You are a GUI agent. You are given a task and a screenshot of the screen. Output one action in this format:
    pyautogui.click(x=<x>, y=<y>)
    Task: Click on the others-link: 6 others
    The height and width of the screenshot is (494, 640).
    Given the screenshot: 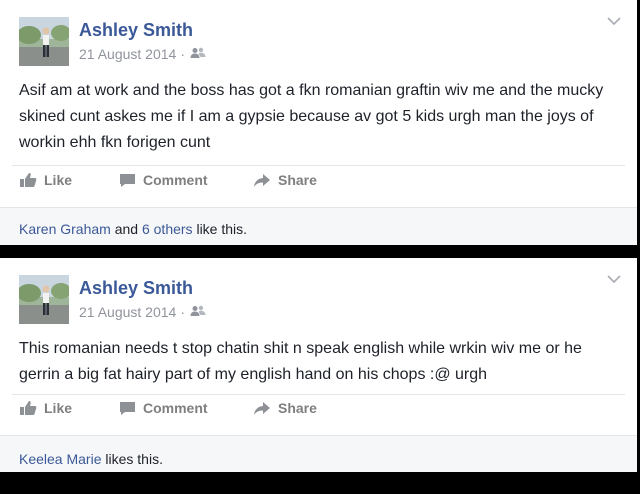 What is the action you would take?
    pyautogui.click(x=167, y=229)
    